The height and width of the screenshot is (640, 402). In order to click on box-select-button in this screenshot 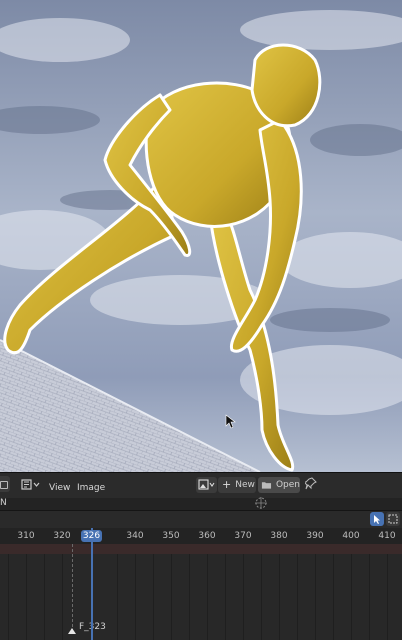, I will do `click(393, 519)`.